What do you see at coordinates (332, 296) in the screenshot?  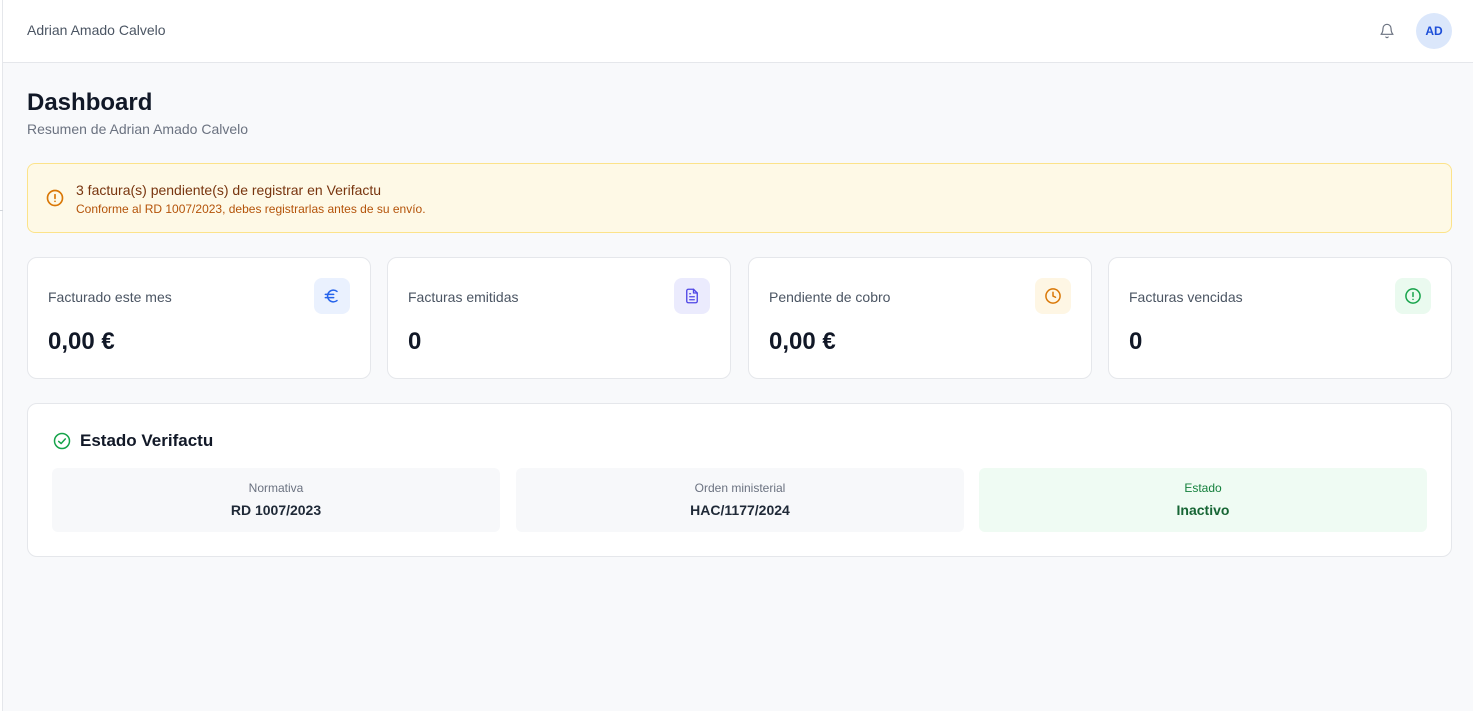 I see `euro-icon` at bounding box center [332, 296].